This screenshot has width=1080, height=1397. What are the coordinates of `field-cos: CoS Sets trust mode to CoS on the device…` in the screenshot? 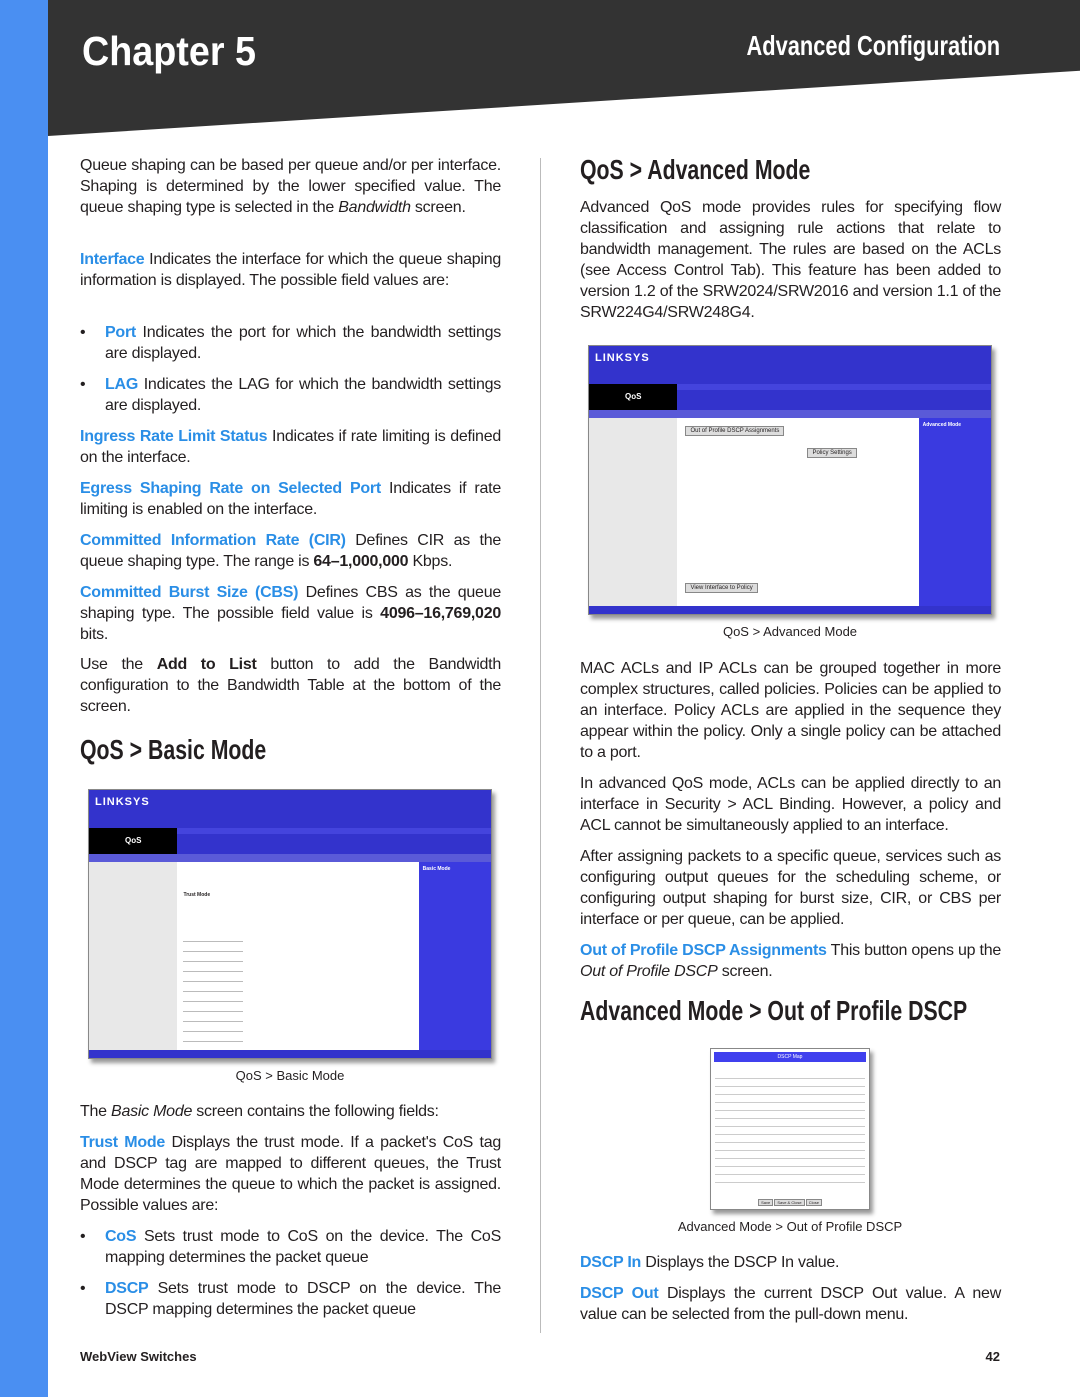 It's located at (290, 1247).